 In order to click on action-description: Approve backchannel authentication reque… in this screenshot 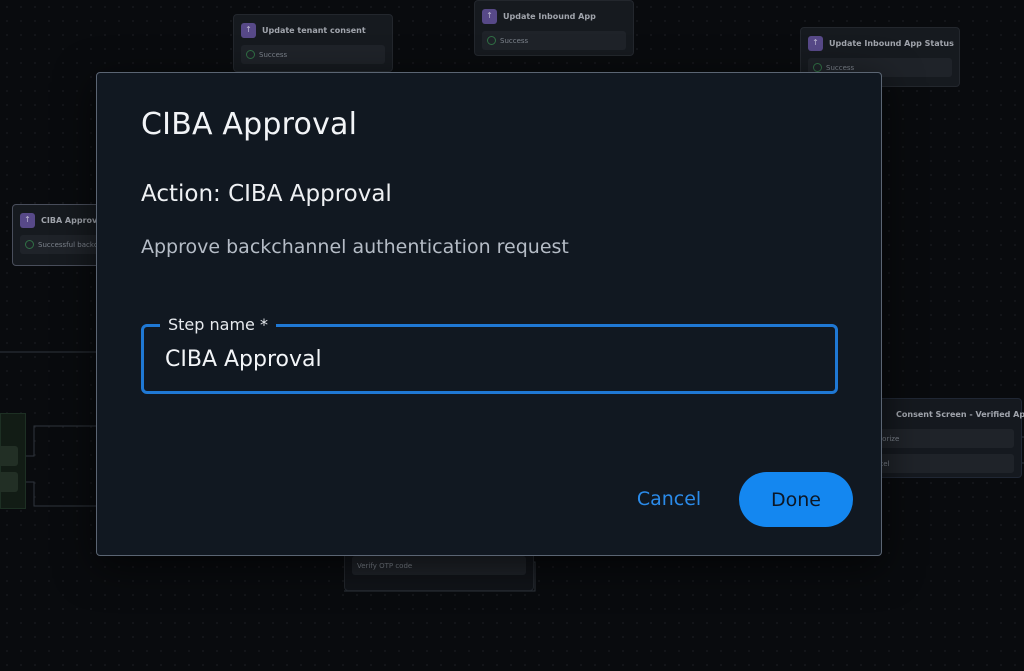, I will do `click(355, 247)`.